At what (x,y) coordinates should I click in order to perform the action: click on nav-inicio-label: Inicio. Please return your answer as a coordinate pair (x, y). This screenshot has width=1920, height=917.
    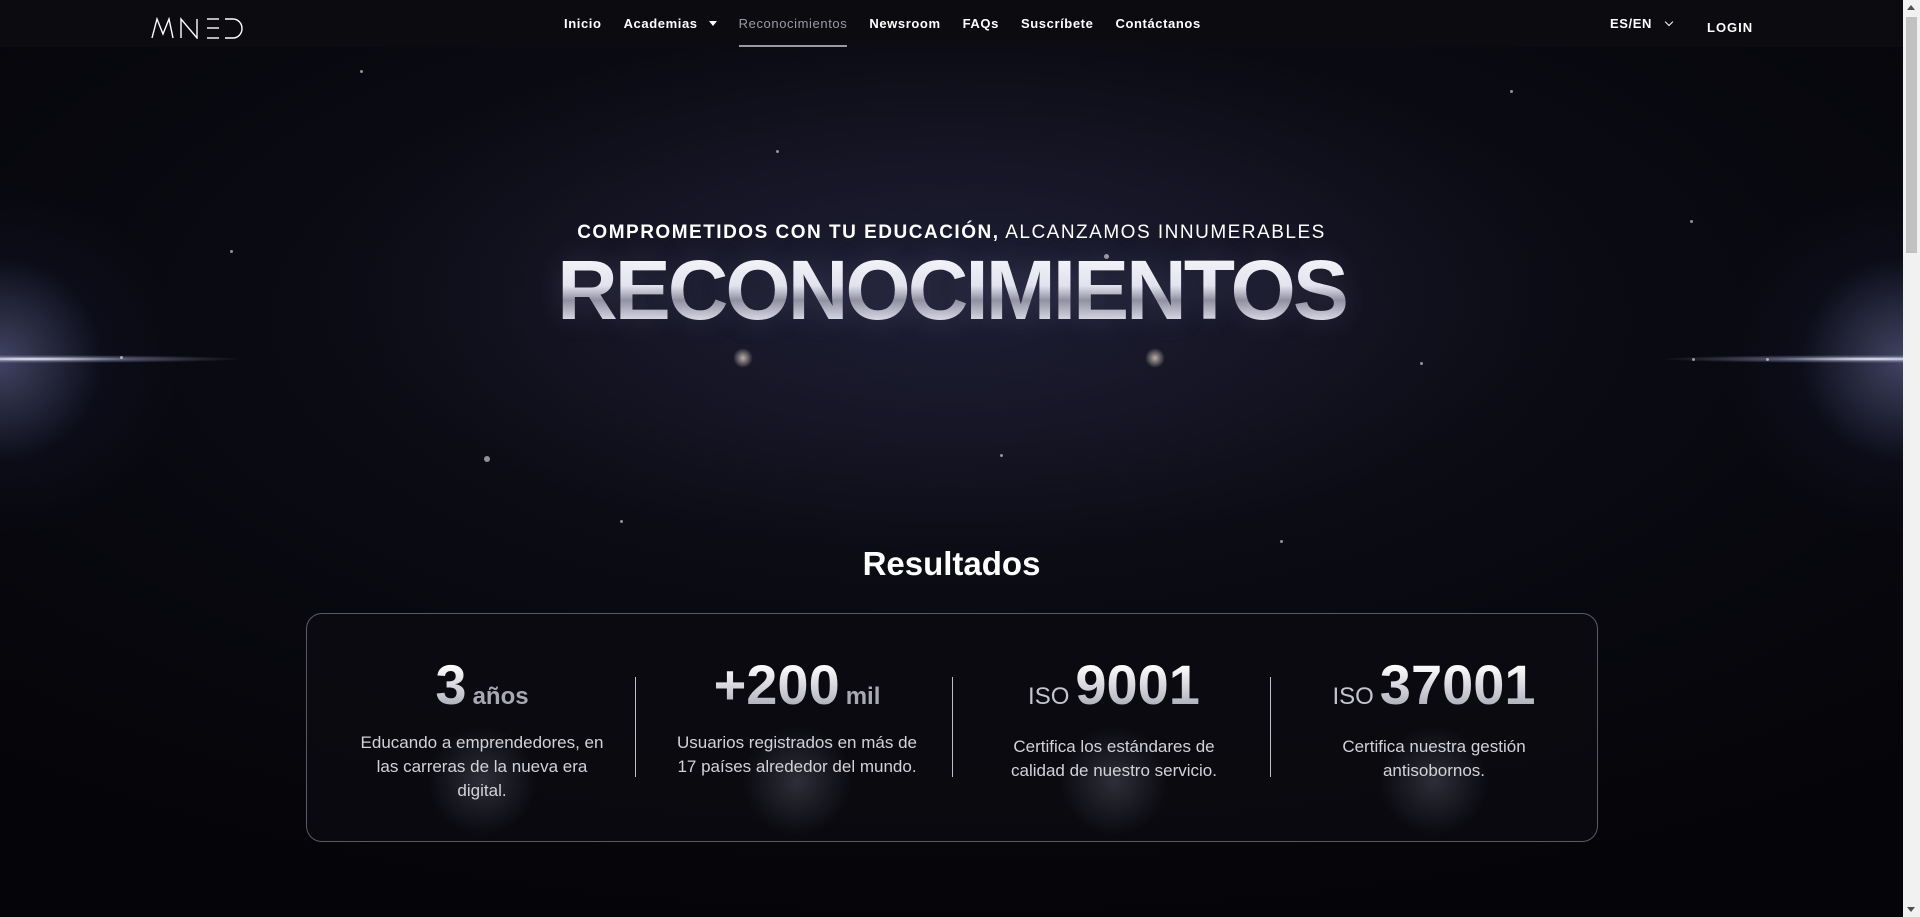
    Looking at the image, I should click on (583, 23).